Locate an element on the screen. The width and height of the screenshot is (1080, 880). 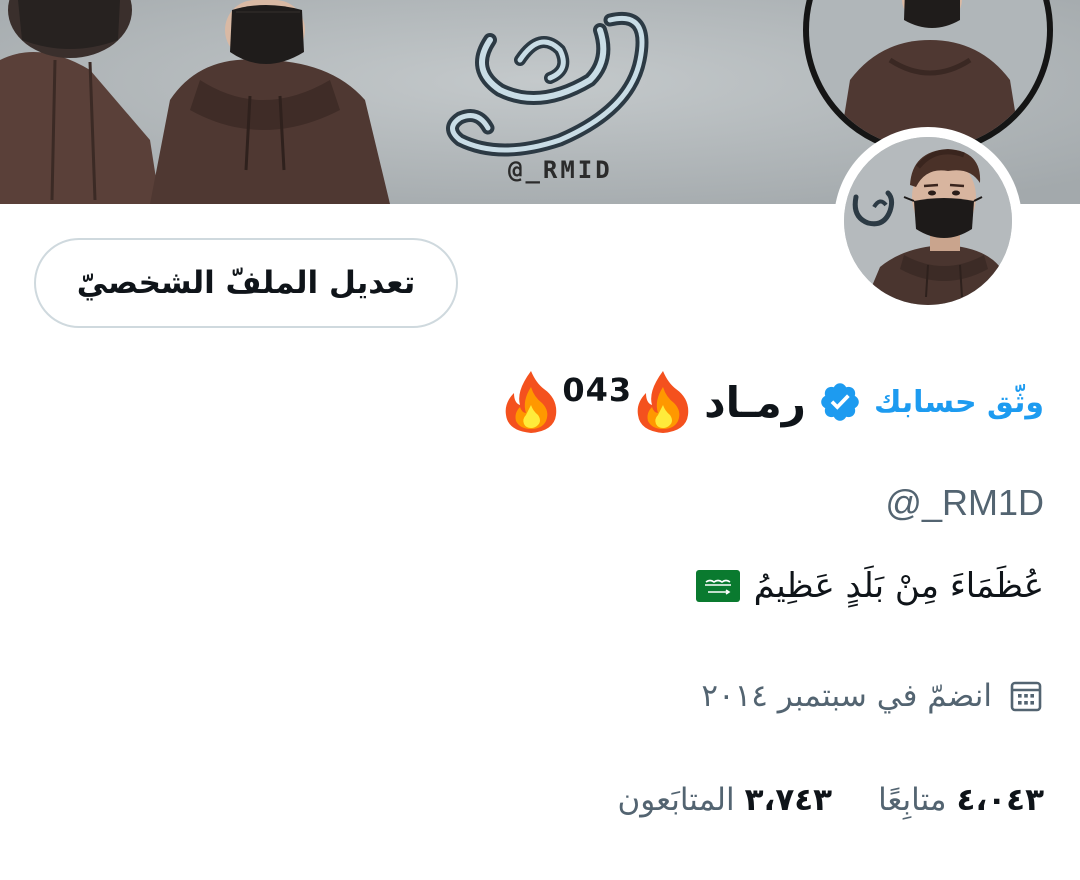
avatar-image is located at coordinates (928, 221).